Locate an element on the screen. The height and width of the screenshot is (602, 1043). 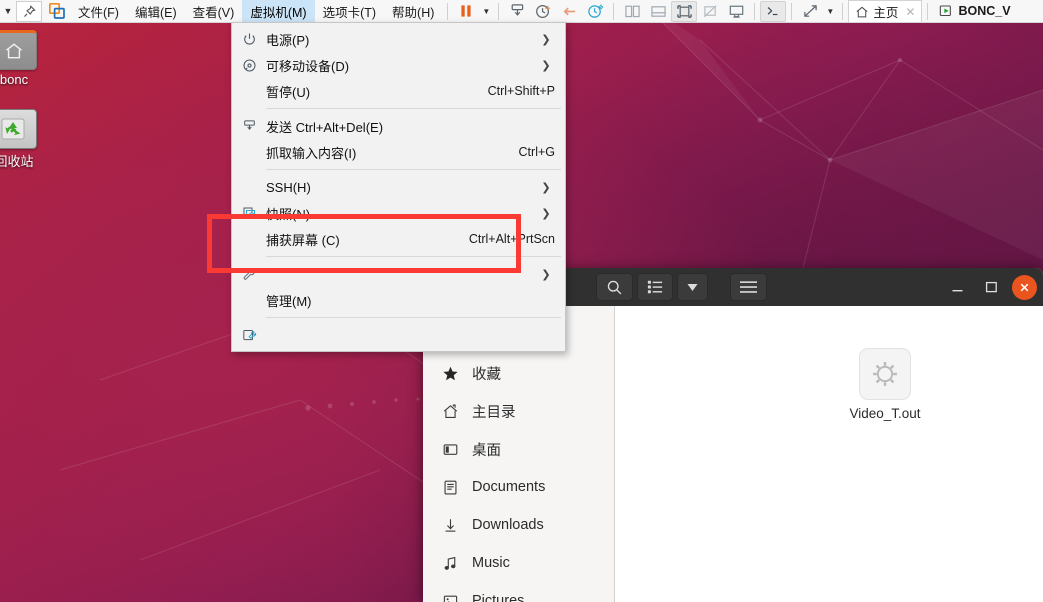
sidebar-item-label: Documents is located at coordinates (509, 487).